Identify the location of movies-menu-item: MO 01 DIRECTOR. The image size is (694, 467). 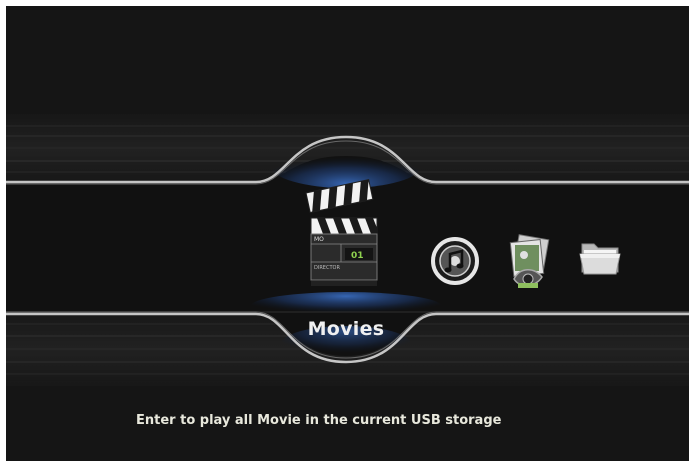
(345, 233).